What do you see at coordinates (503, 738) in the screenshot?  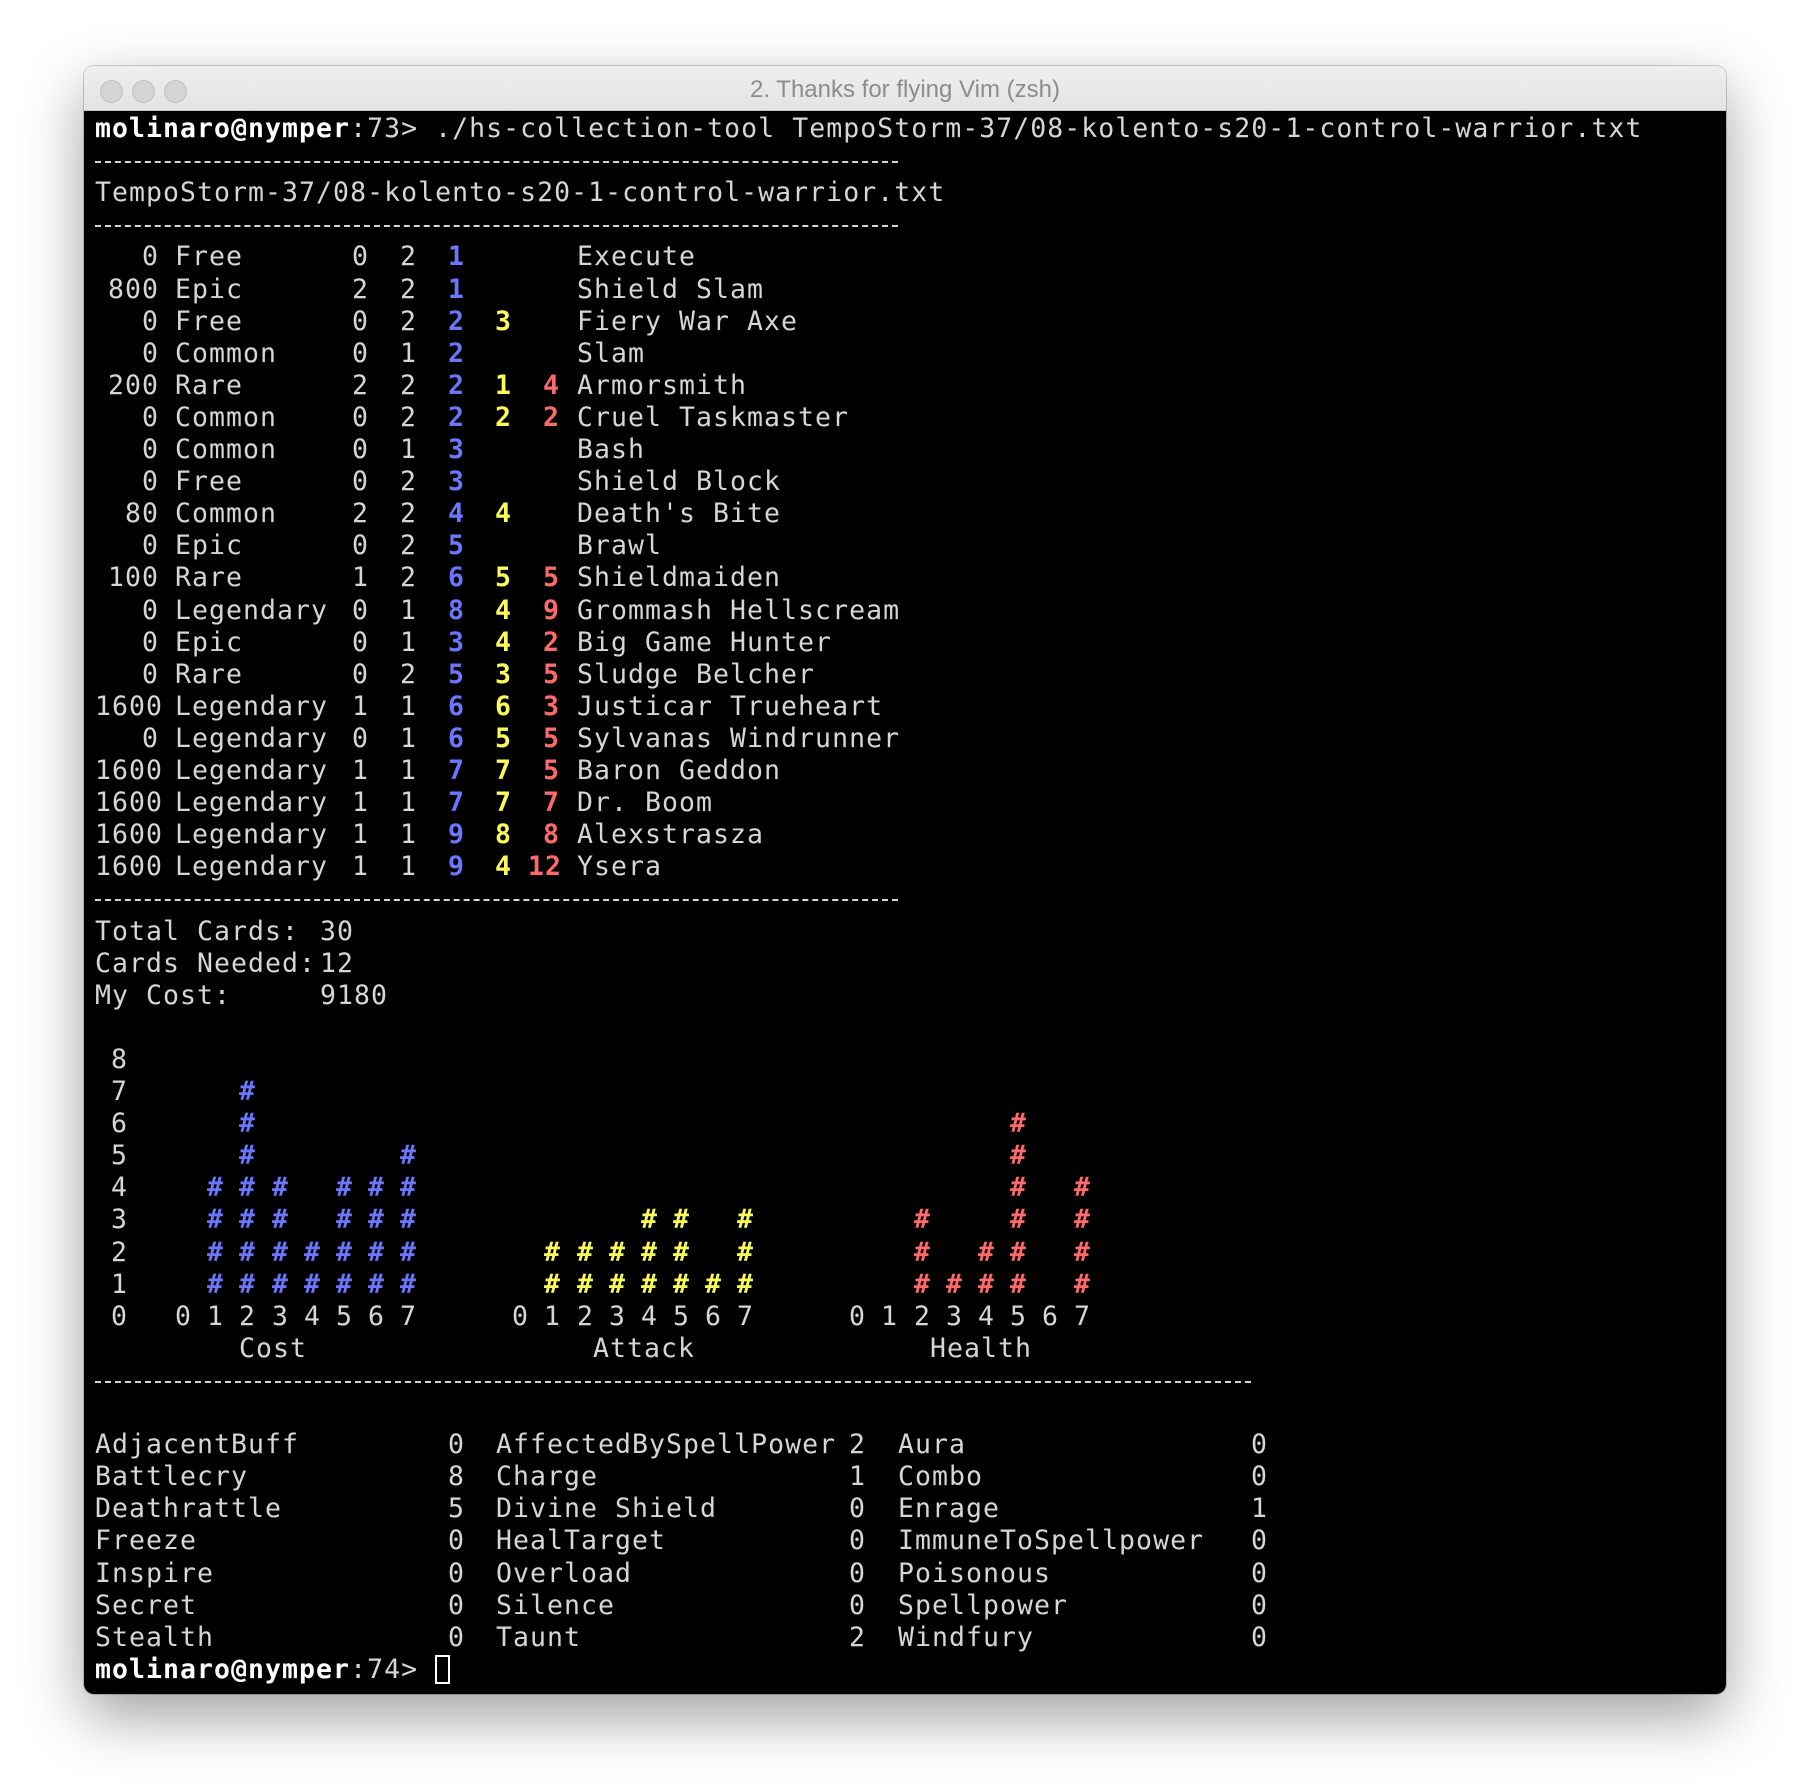 I see `card-attack: 5` at bounding box center [503, 738].